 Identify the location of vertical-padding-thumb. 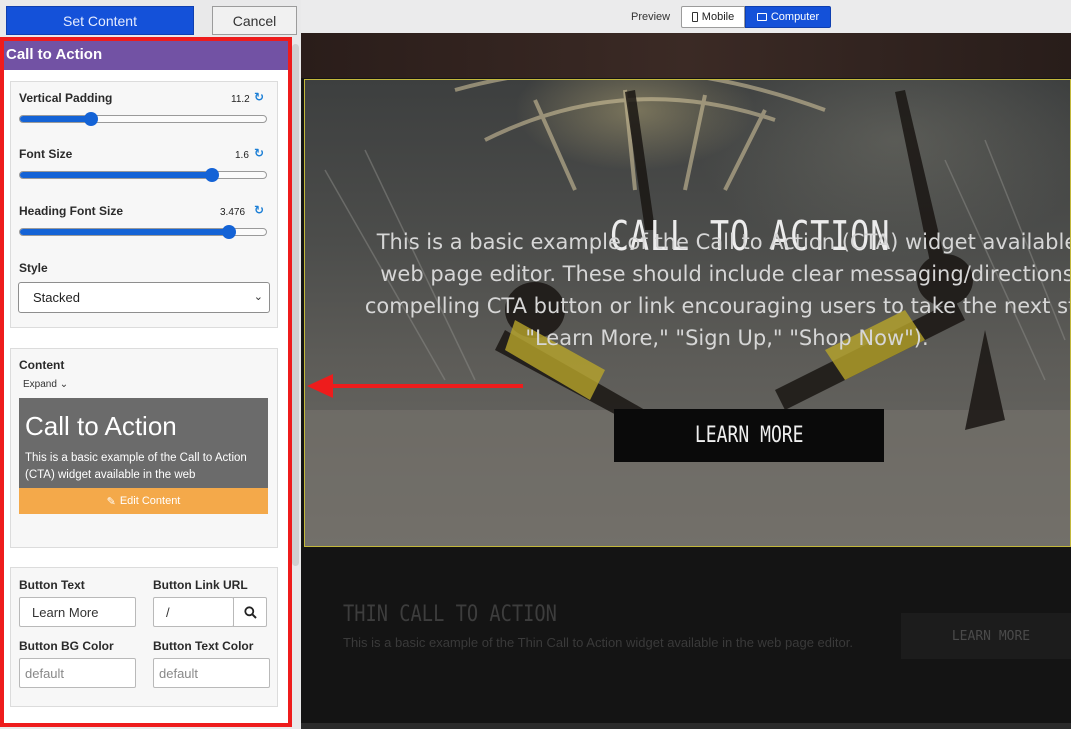
(91, 119).